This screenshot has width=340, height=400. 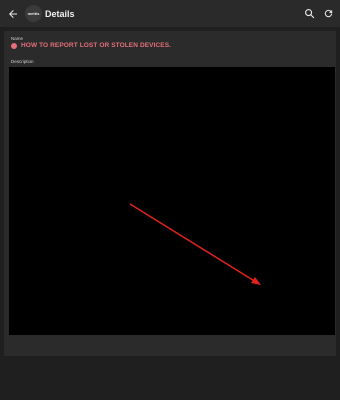 I want to click on back-button, so click(x=13, y=14).